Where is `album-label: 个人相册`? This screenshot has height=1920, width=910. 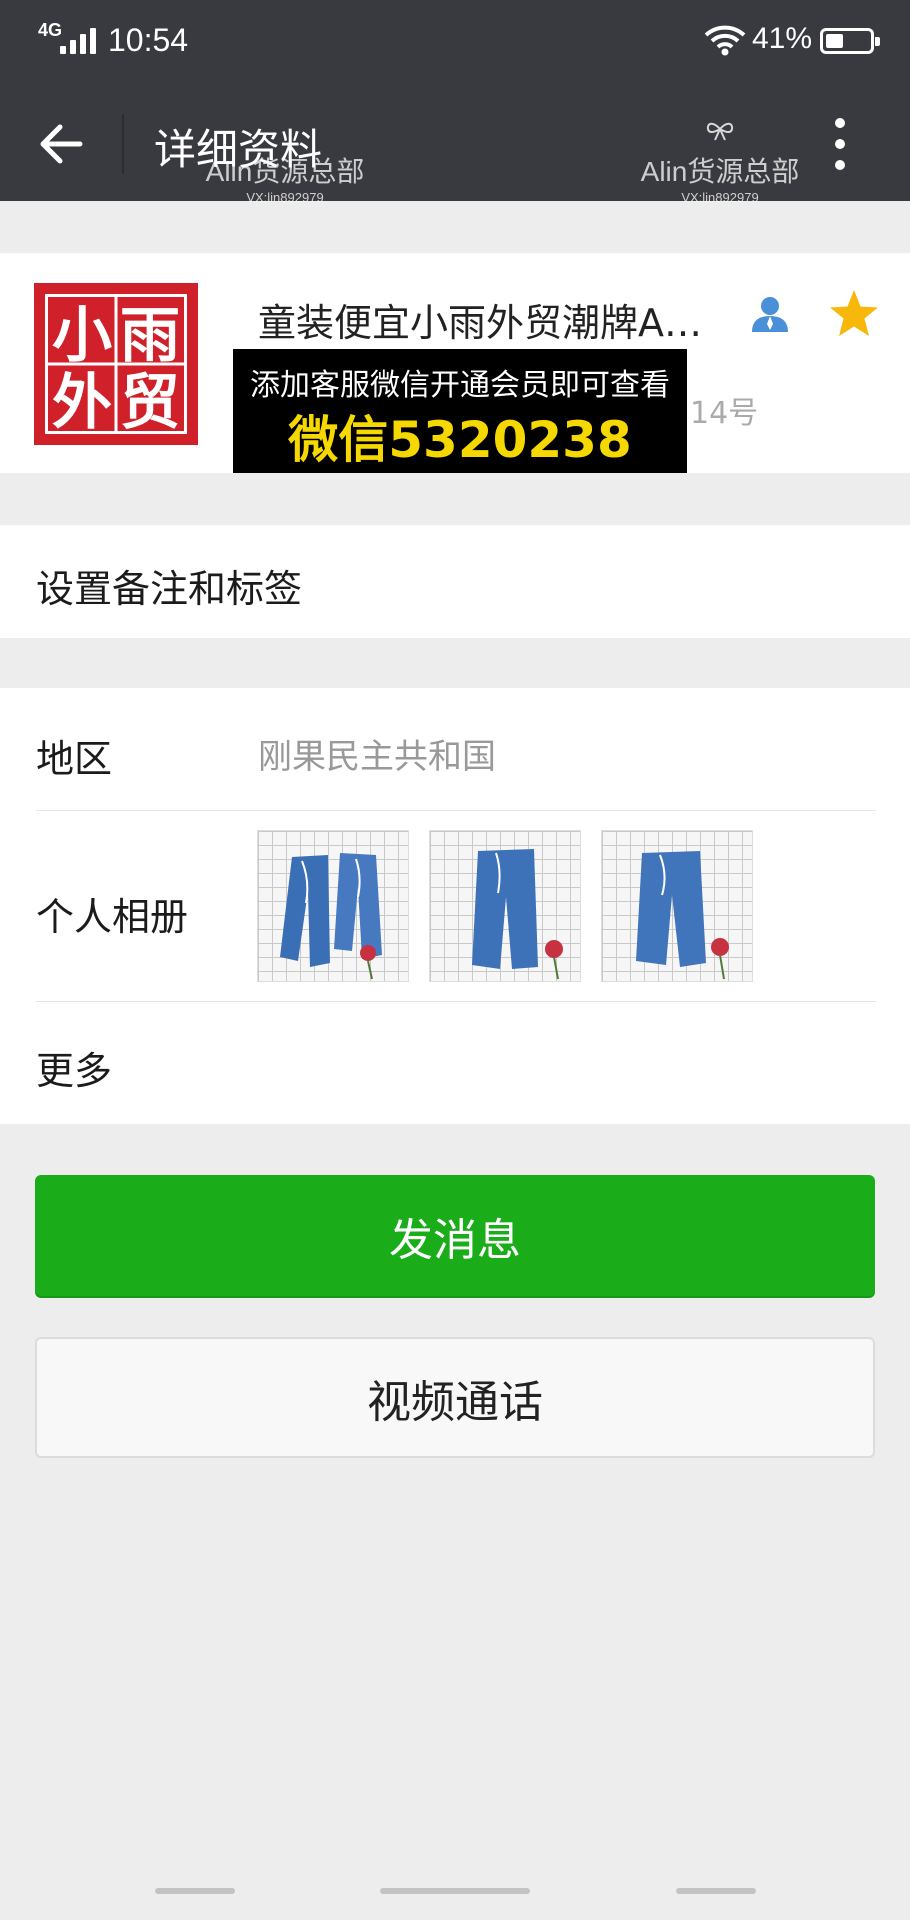
album-label: 个人相册 is located at coordinates (112, 917).